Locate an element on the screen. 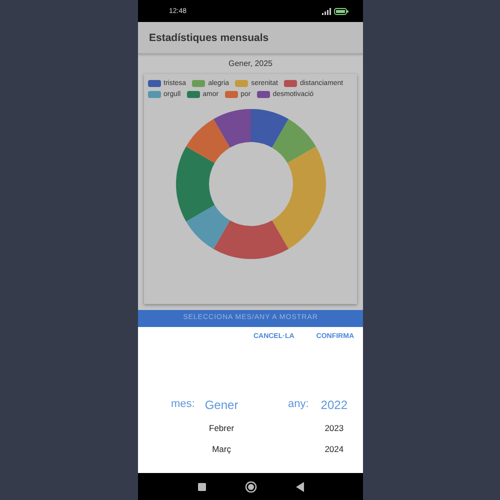  signal-icon is located at coordinates (326, 11).